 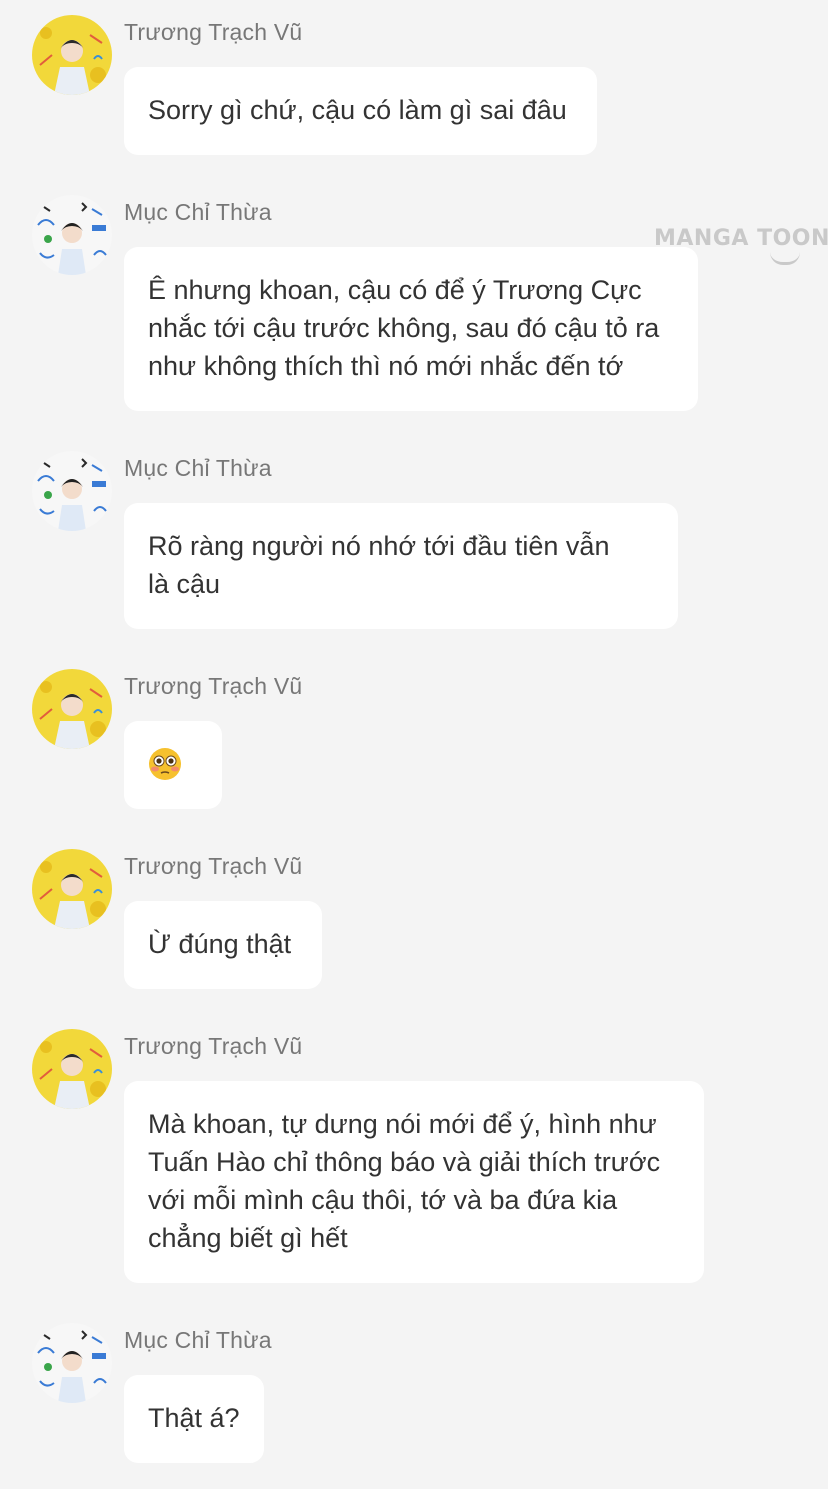 I want to click on message-text: Rõ ràng người nó nhớ tới đầu tiên vẫn, so click(x=379, y=546).